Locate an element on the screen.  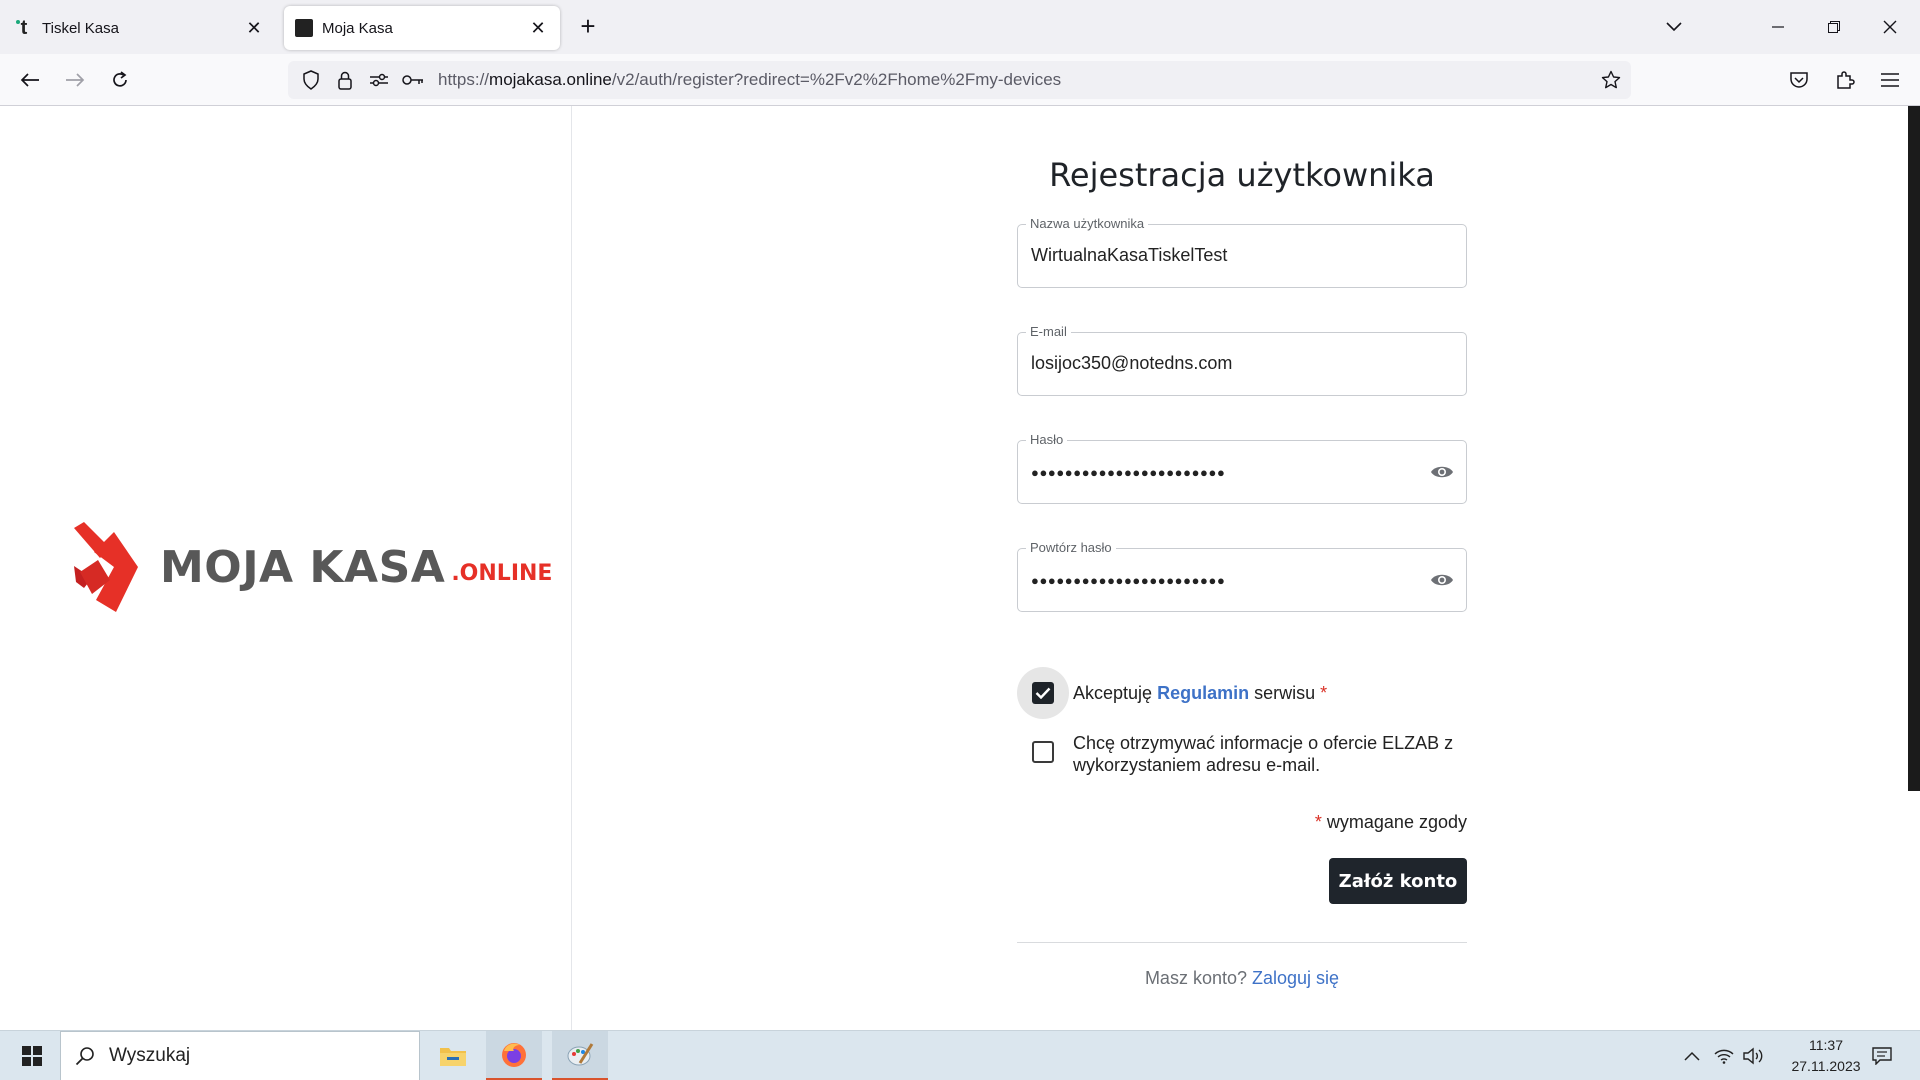
taskbar-clock: 11:37 27.11.2023 is located at coordinates (1826, 1056).